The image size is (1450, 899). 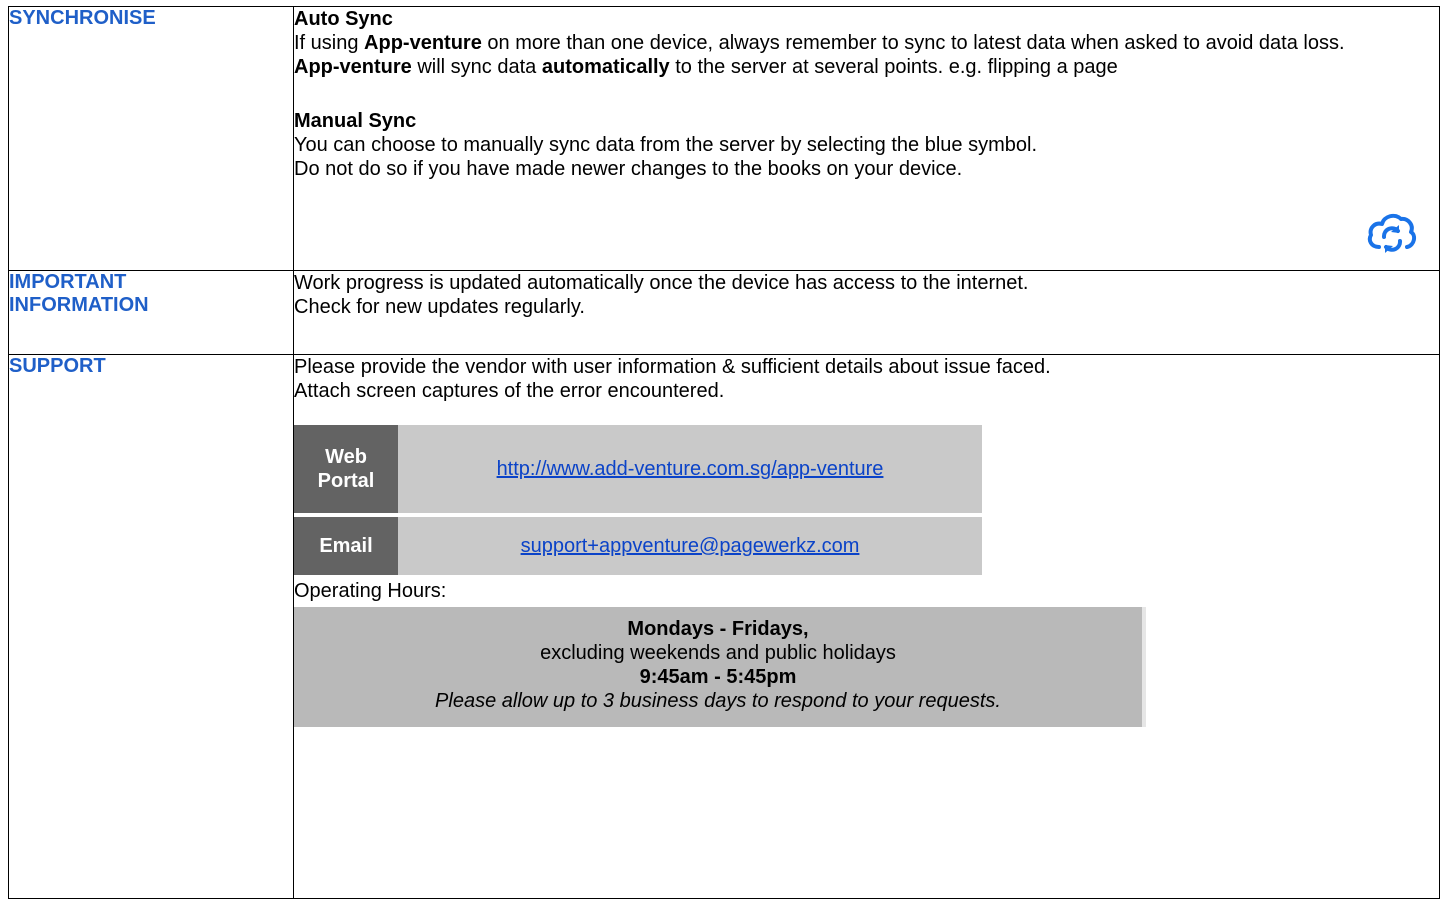 What do you see at coordinates (370, 591) in the screenshot?
I see `operating-hours-label: Operating Hours:` at bounding box center [370, 591].